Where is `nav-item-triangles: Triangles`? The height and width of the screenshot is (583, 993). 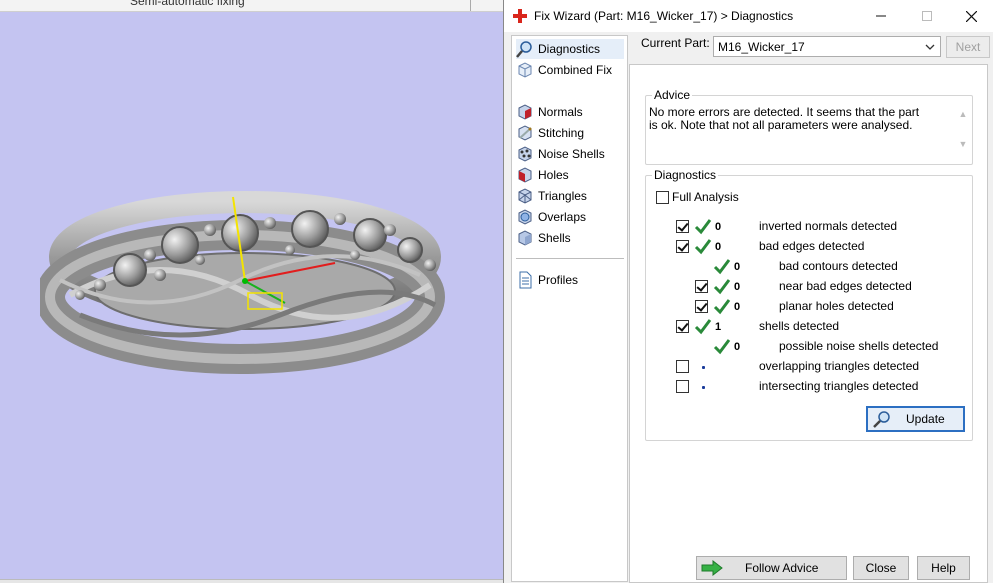 nav-item-triangles: Triangles is located at coordinates (570, 196).